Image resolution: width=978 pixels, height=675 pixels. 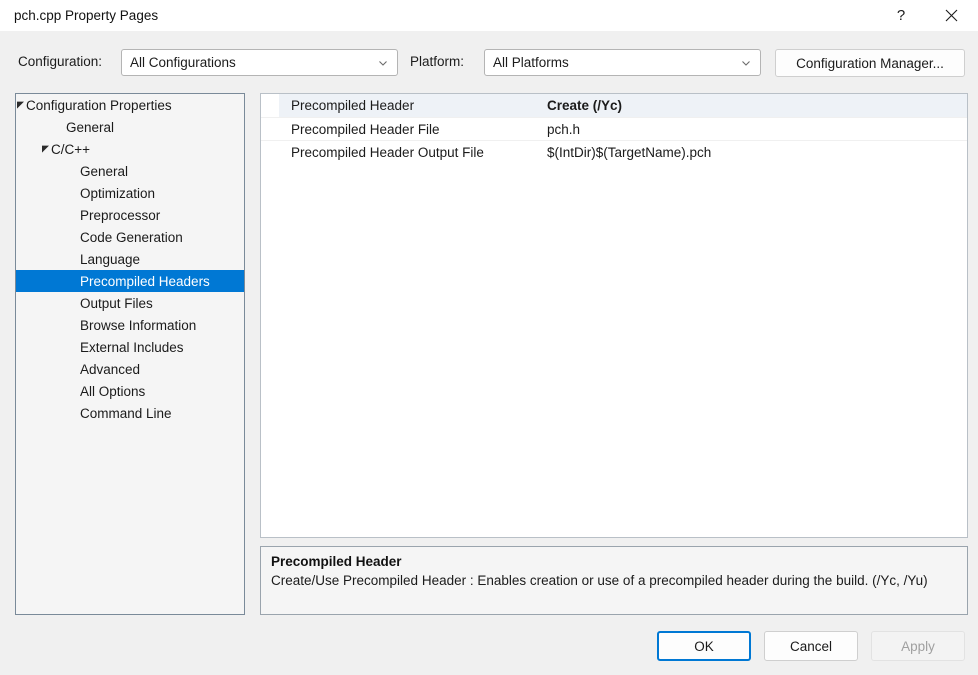 I want to click on tree-item-label: Precompiled Headers, so click(x=145, y=281).